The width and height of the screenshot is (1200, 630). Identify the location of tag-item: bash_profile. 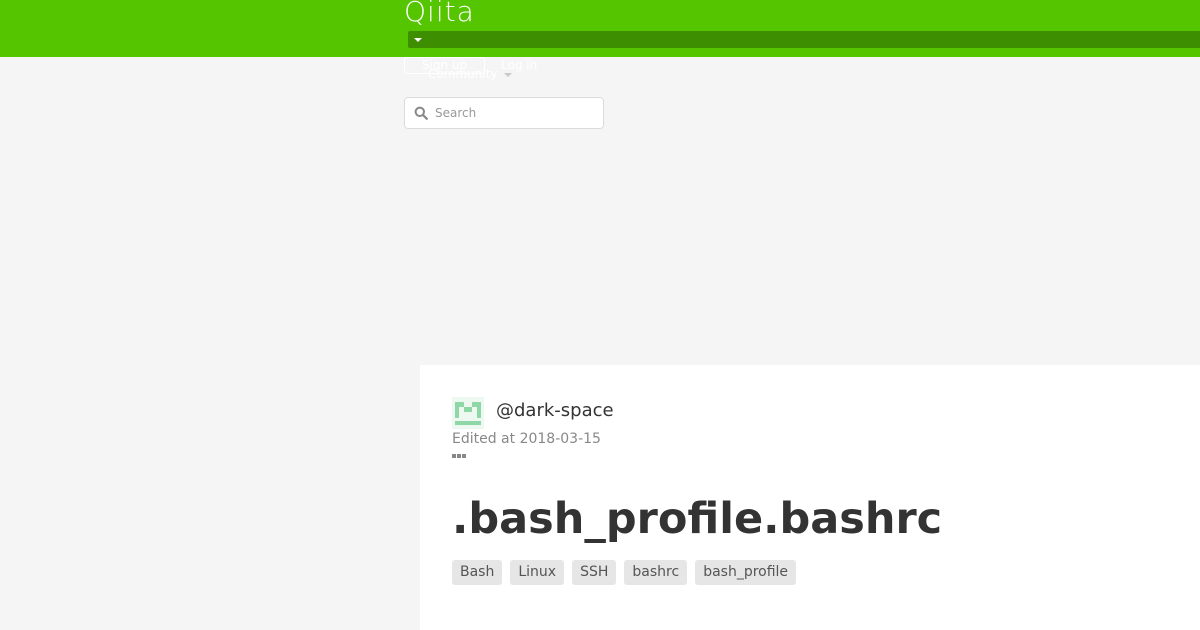
(746, 572).